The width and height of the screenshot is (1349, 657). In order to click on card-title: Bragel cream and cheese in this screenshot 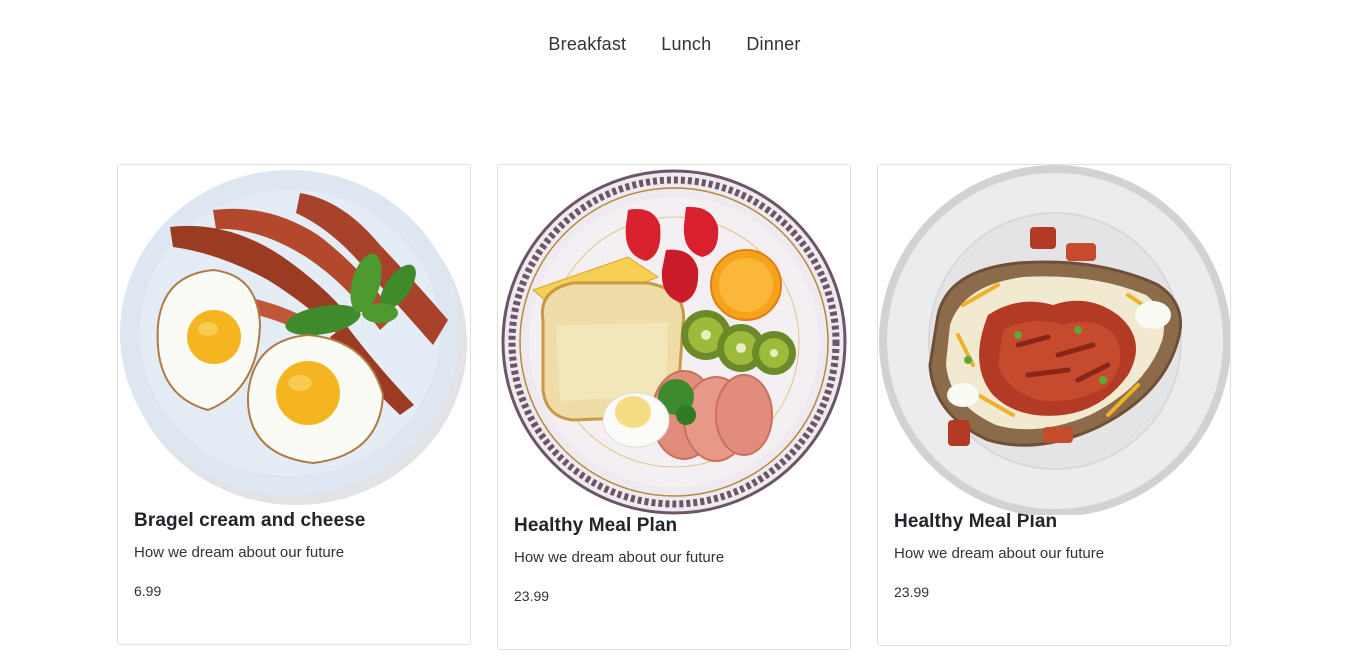, I will do `click(250, 520)`.